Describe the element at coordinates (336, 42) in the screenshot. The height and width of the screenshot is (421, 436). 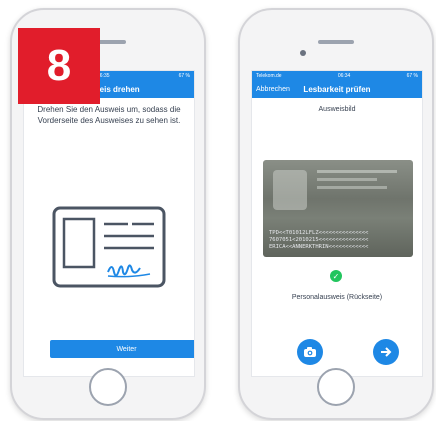
I see `speaker` at that location.